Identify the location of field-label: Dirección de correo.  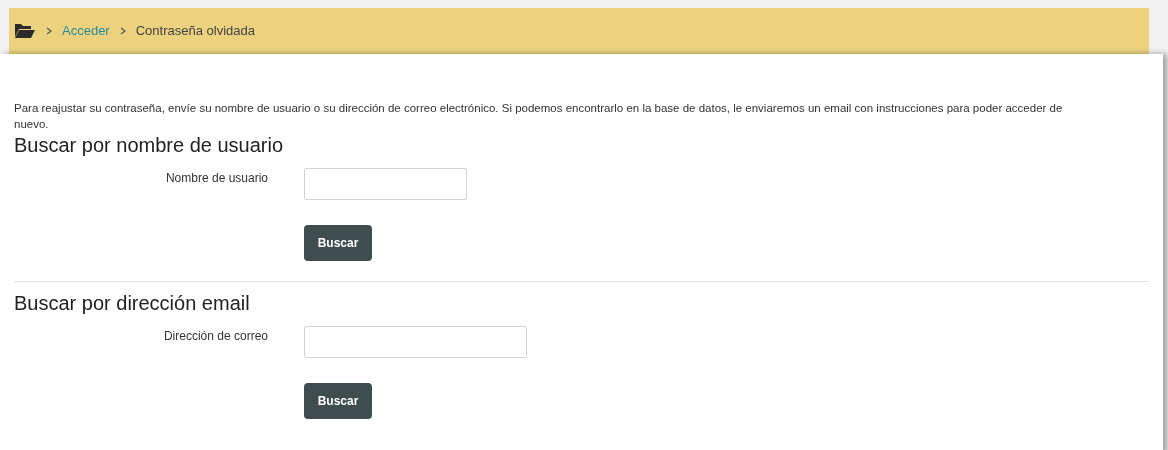
(215, 336).